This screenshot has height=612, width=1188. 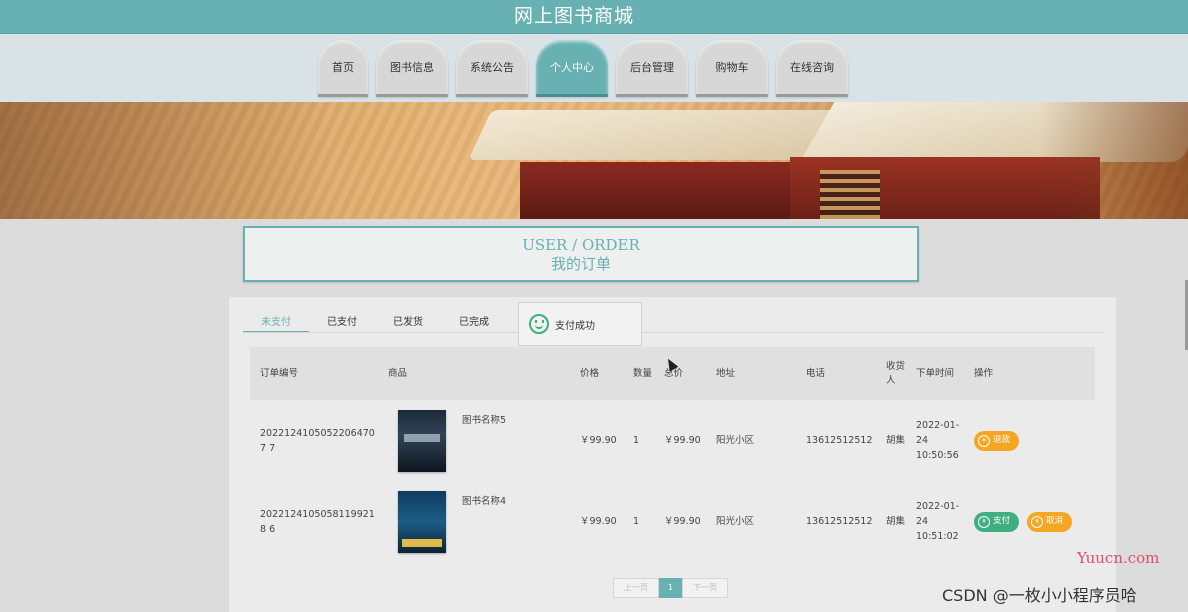 I want to click on header-actions: 操作, so click(x=984, y=373).